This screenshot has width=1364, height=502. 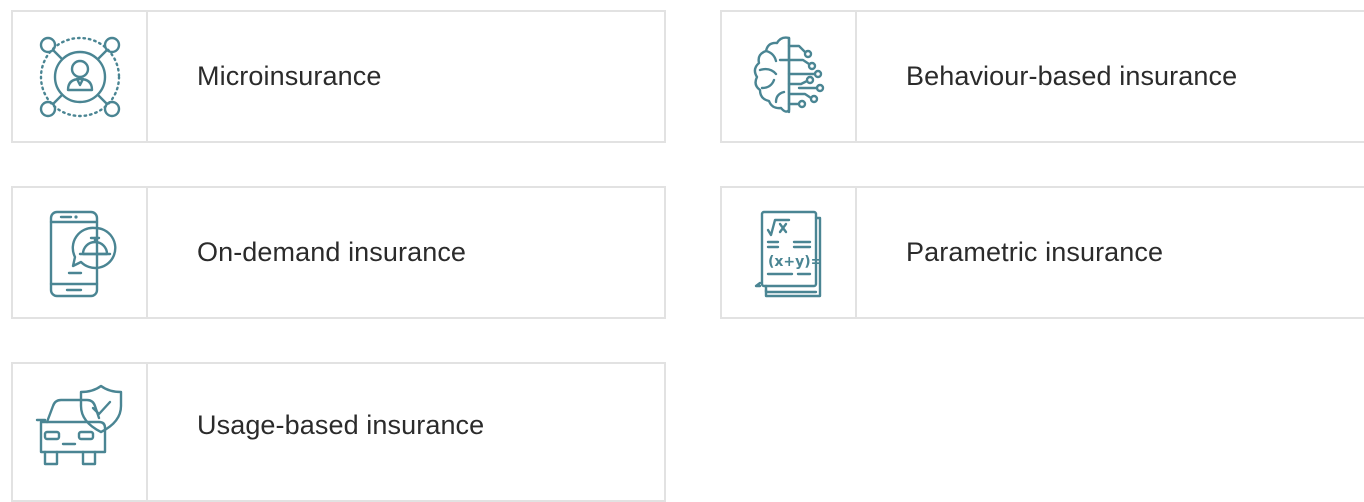 I want to click on card-microinsurance: Microinsurance, so click(x=338, y=76).